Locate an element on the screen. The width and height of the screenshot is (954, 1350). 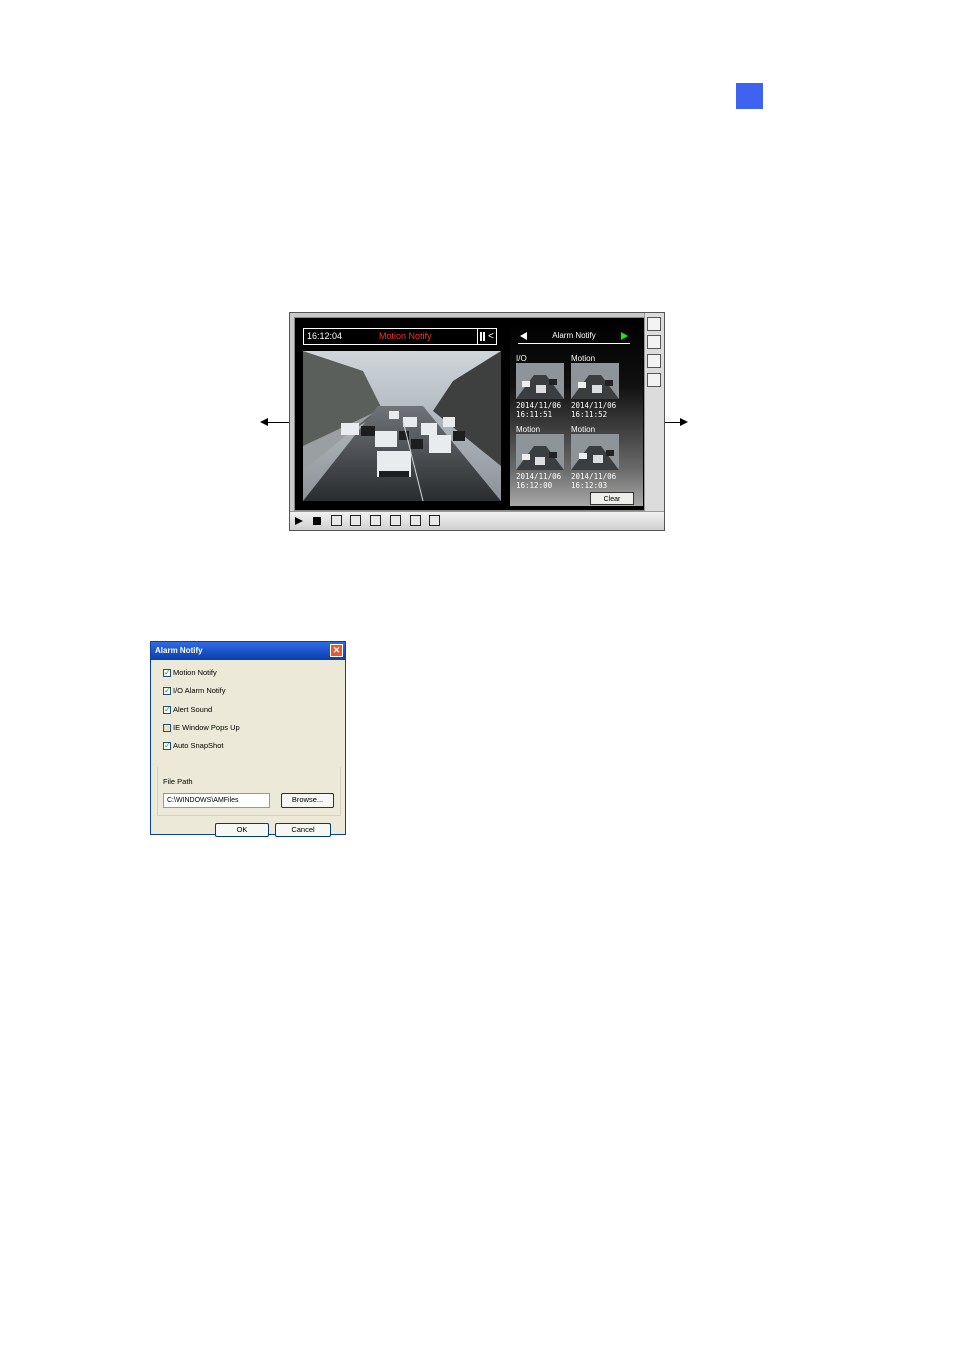
file-path-input: C:\WINDOWS\AMFiles is located at coordinates (216, 800).